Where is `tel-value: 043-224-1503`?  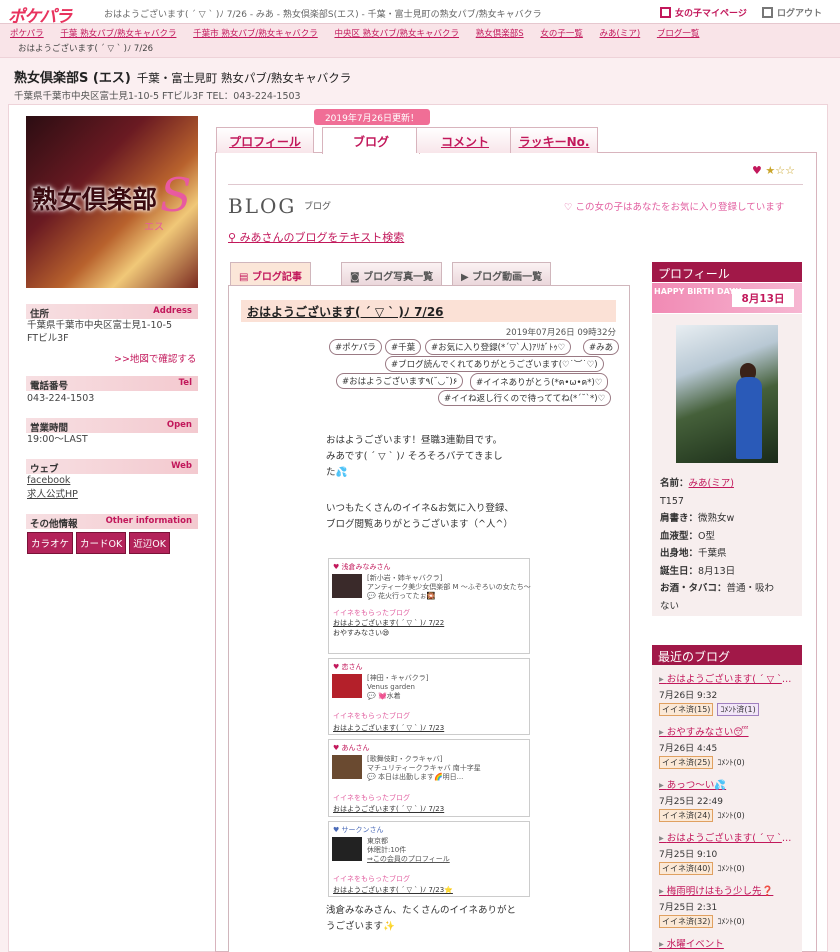
tel-value: 043-224-1503 is located at coordinates (61, 398).